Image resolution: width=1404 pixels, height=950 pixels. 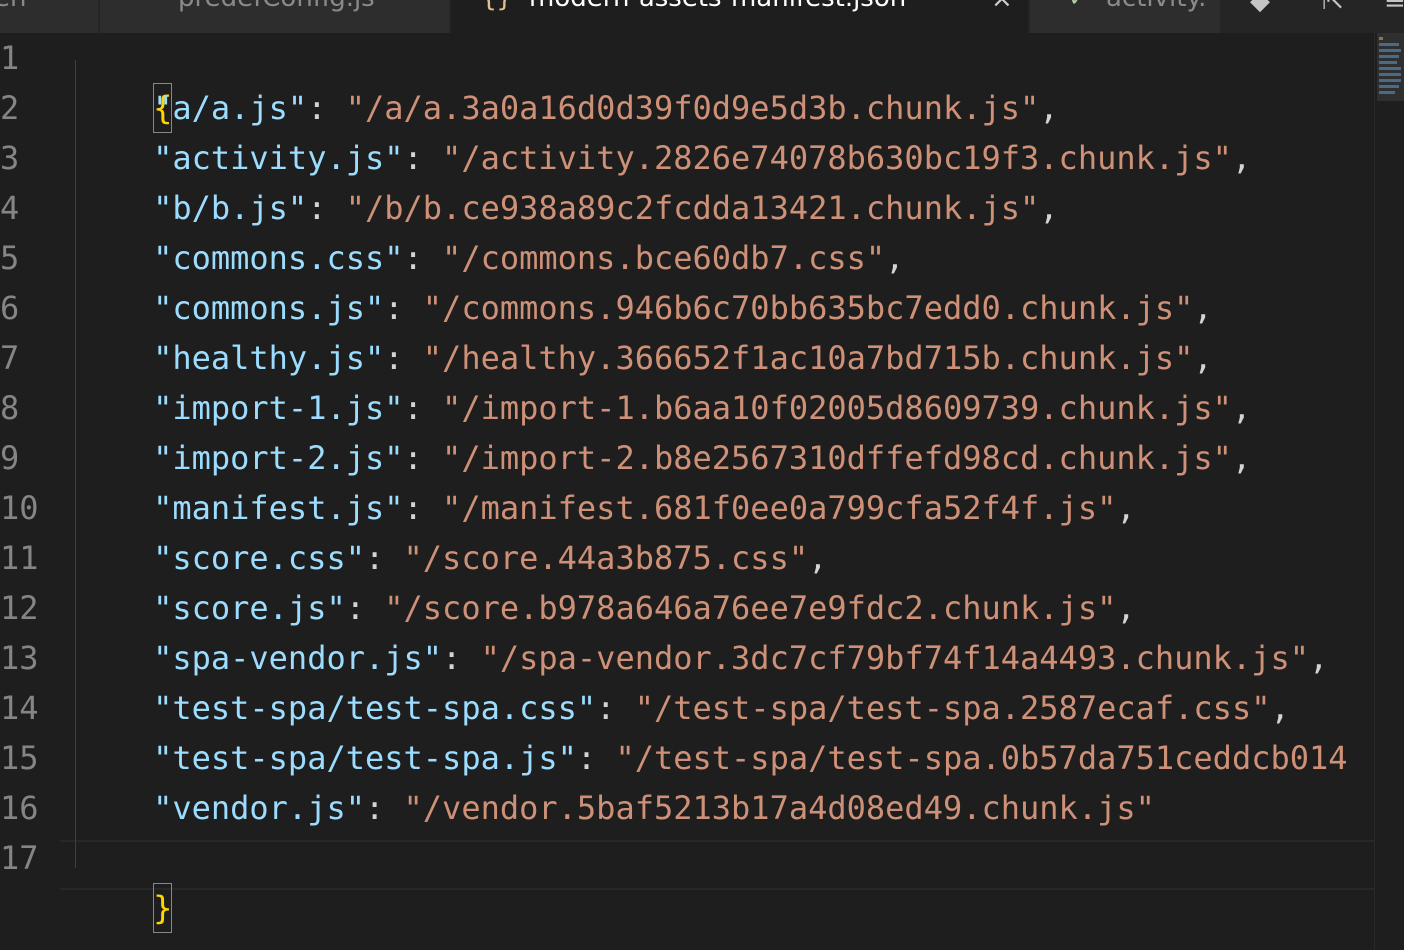 I want to click on json-key: "commons.css", so click(x=278, y=258).